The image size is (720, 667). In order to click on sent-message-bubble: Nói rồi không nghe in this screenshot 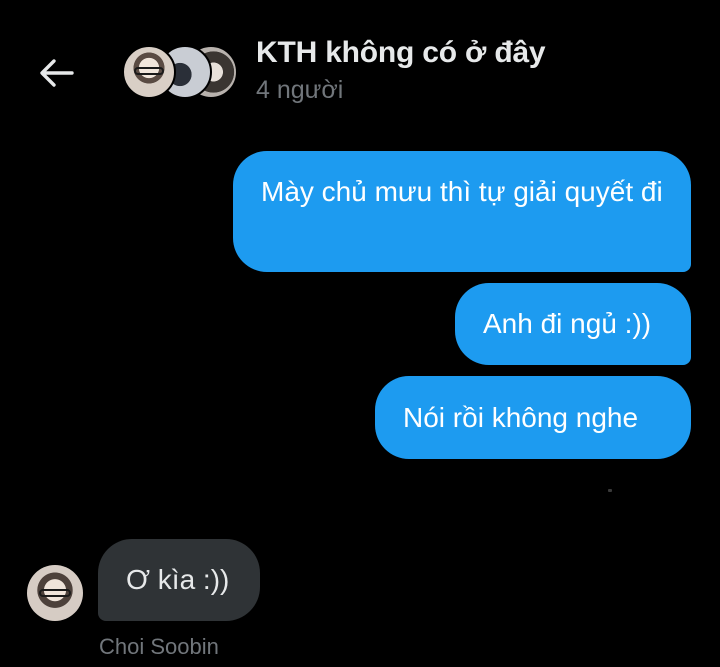, I will do `click(533, 417)`.